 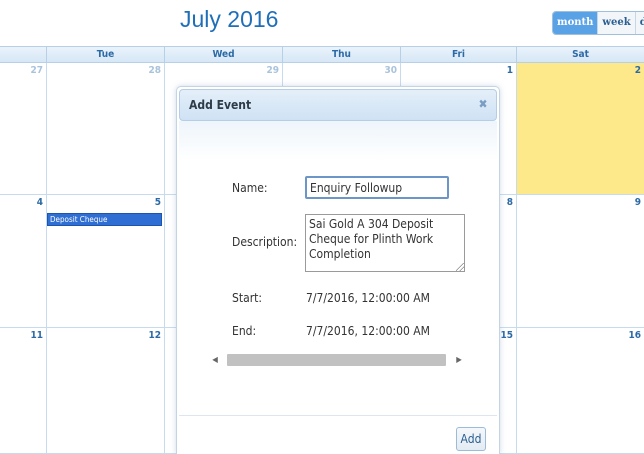 What do you see at coordinates (338, 141) in the screenshot?
I see `dialog-header-gradient` at bounding box center [338, 141].